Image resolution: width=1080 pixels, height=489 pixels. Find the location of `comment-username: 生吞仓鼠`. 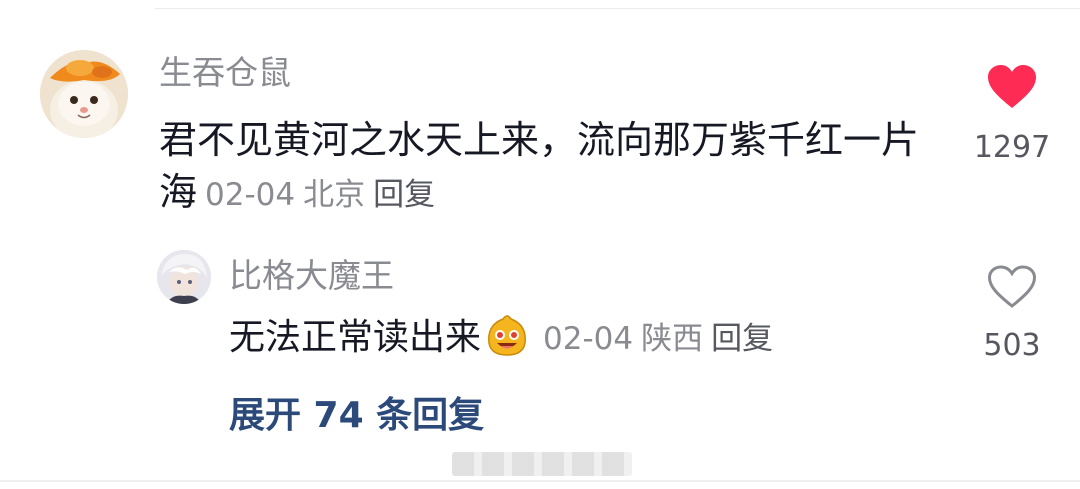

comment-username: 生吞仓鼠 is located at coordinates (225, 73).